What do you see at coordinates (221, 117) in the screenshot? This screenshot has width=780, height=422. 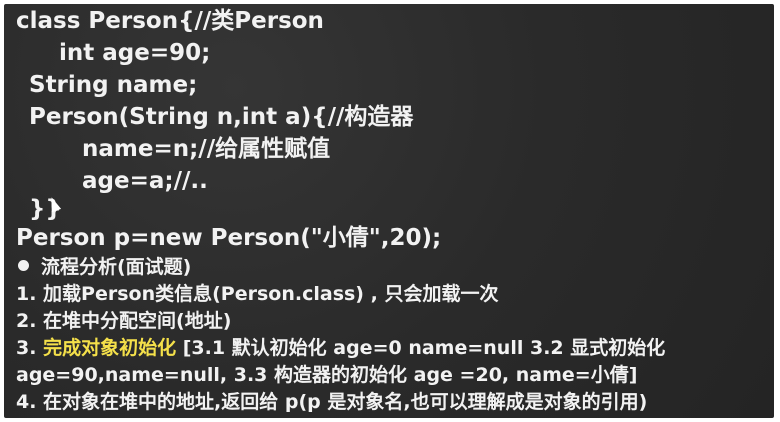 I see `code-line-constructor: Person(String n,int a){//构造器` at bounding box center [221, 117].